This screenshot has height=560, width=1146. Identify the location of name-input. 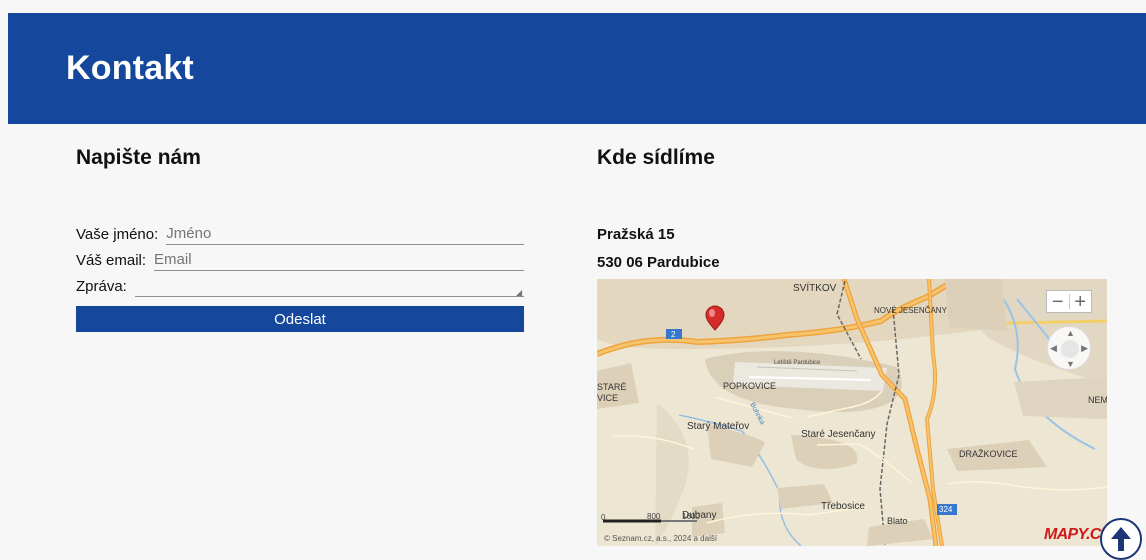
(345, 234).